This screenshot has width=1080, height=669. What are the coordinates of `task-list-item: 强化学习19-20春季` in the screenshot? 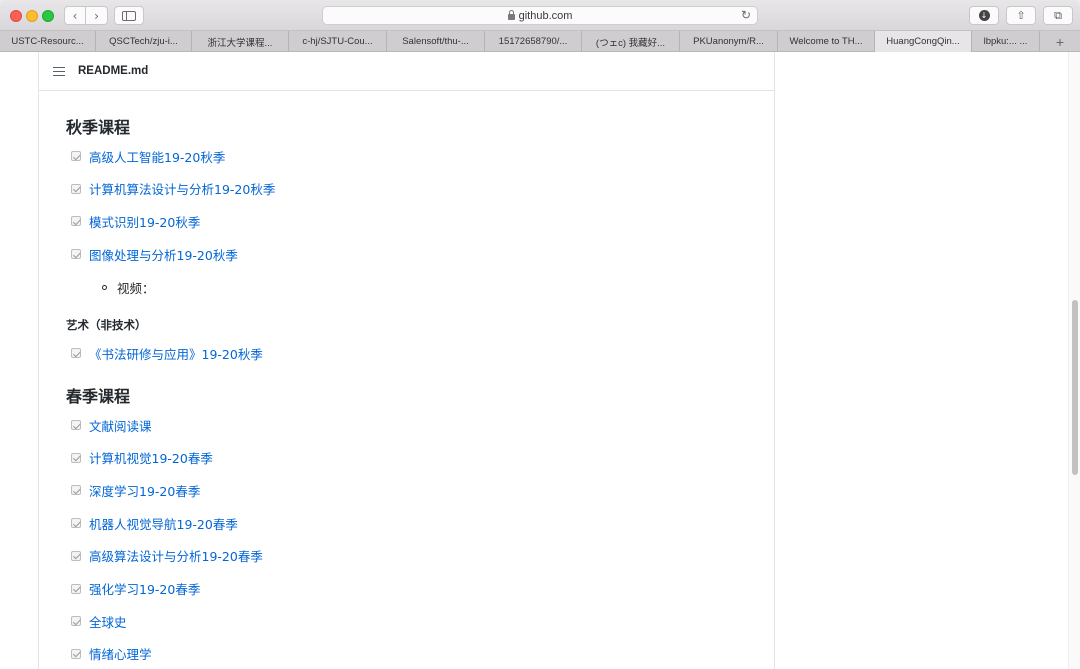 It's located at (135, 589).